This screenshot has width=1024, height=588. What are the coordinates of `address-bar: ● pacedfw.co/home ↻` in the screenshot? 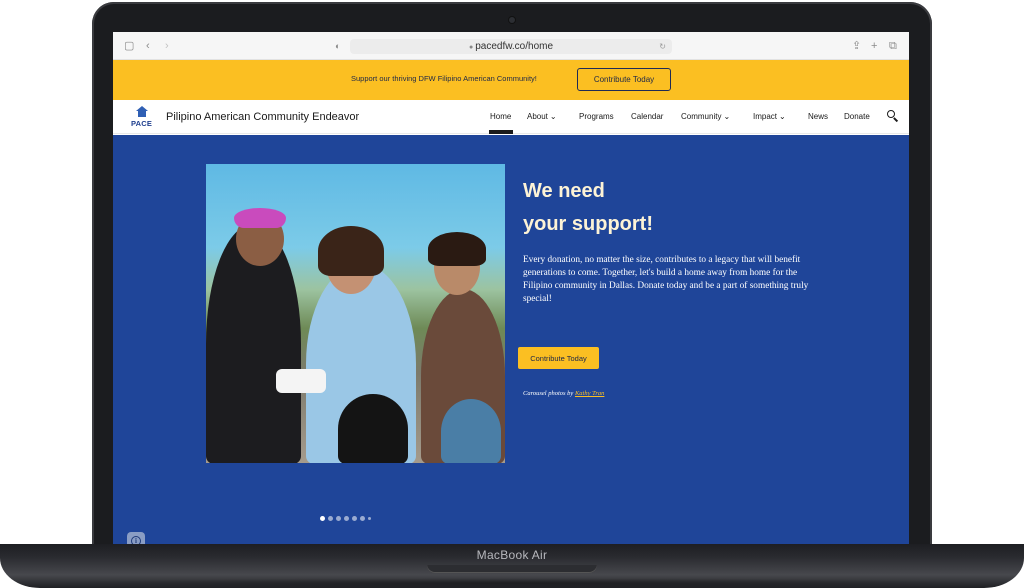 It's located at (511, 46).